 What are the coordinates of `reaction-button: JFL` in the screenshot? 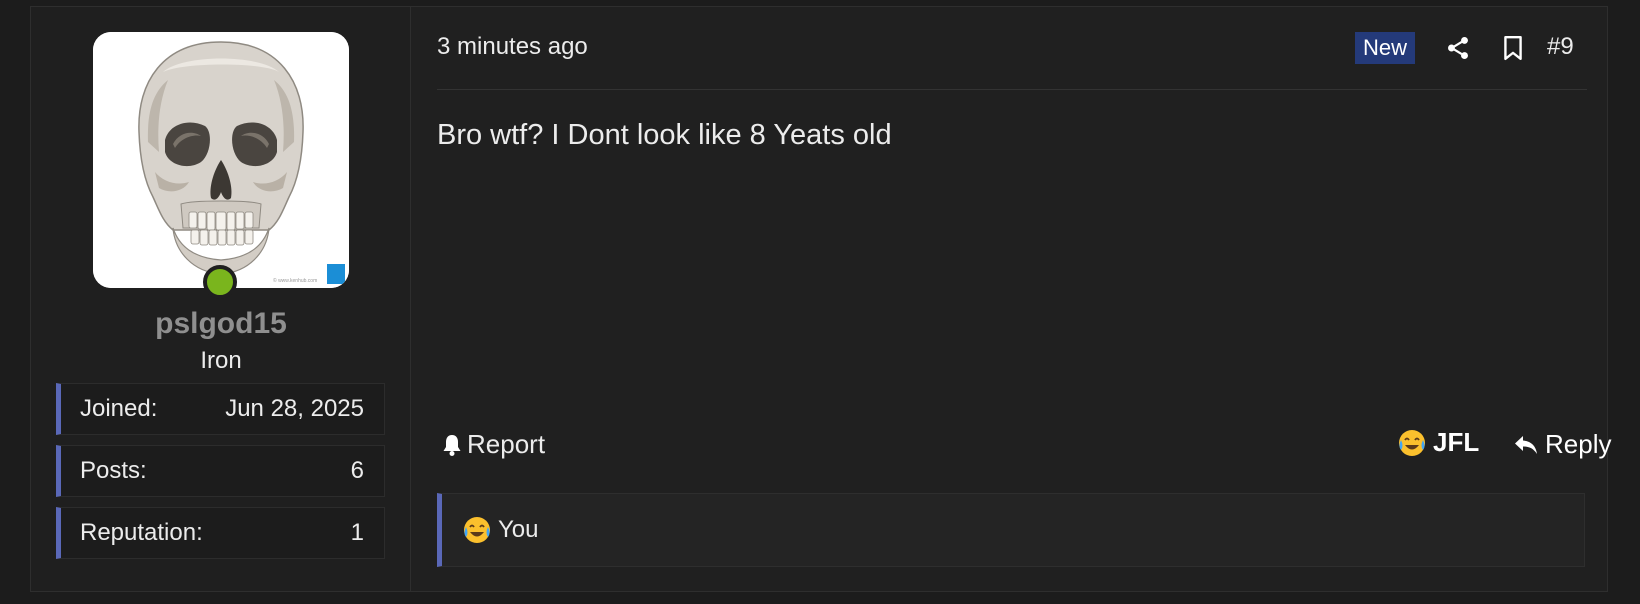 It's located at (1438, 442).